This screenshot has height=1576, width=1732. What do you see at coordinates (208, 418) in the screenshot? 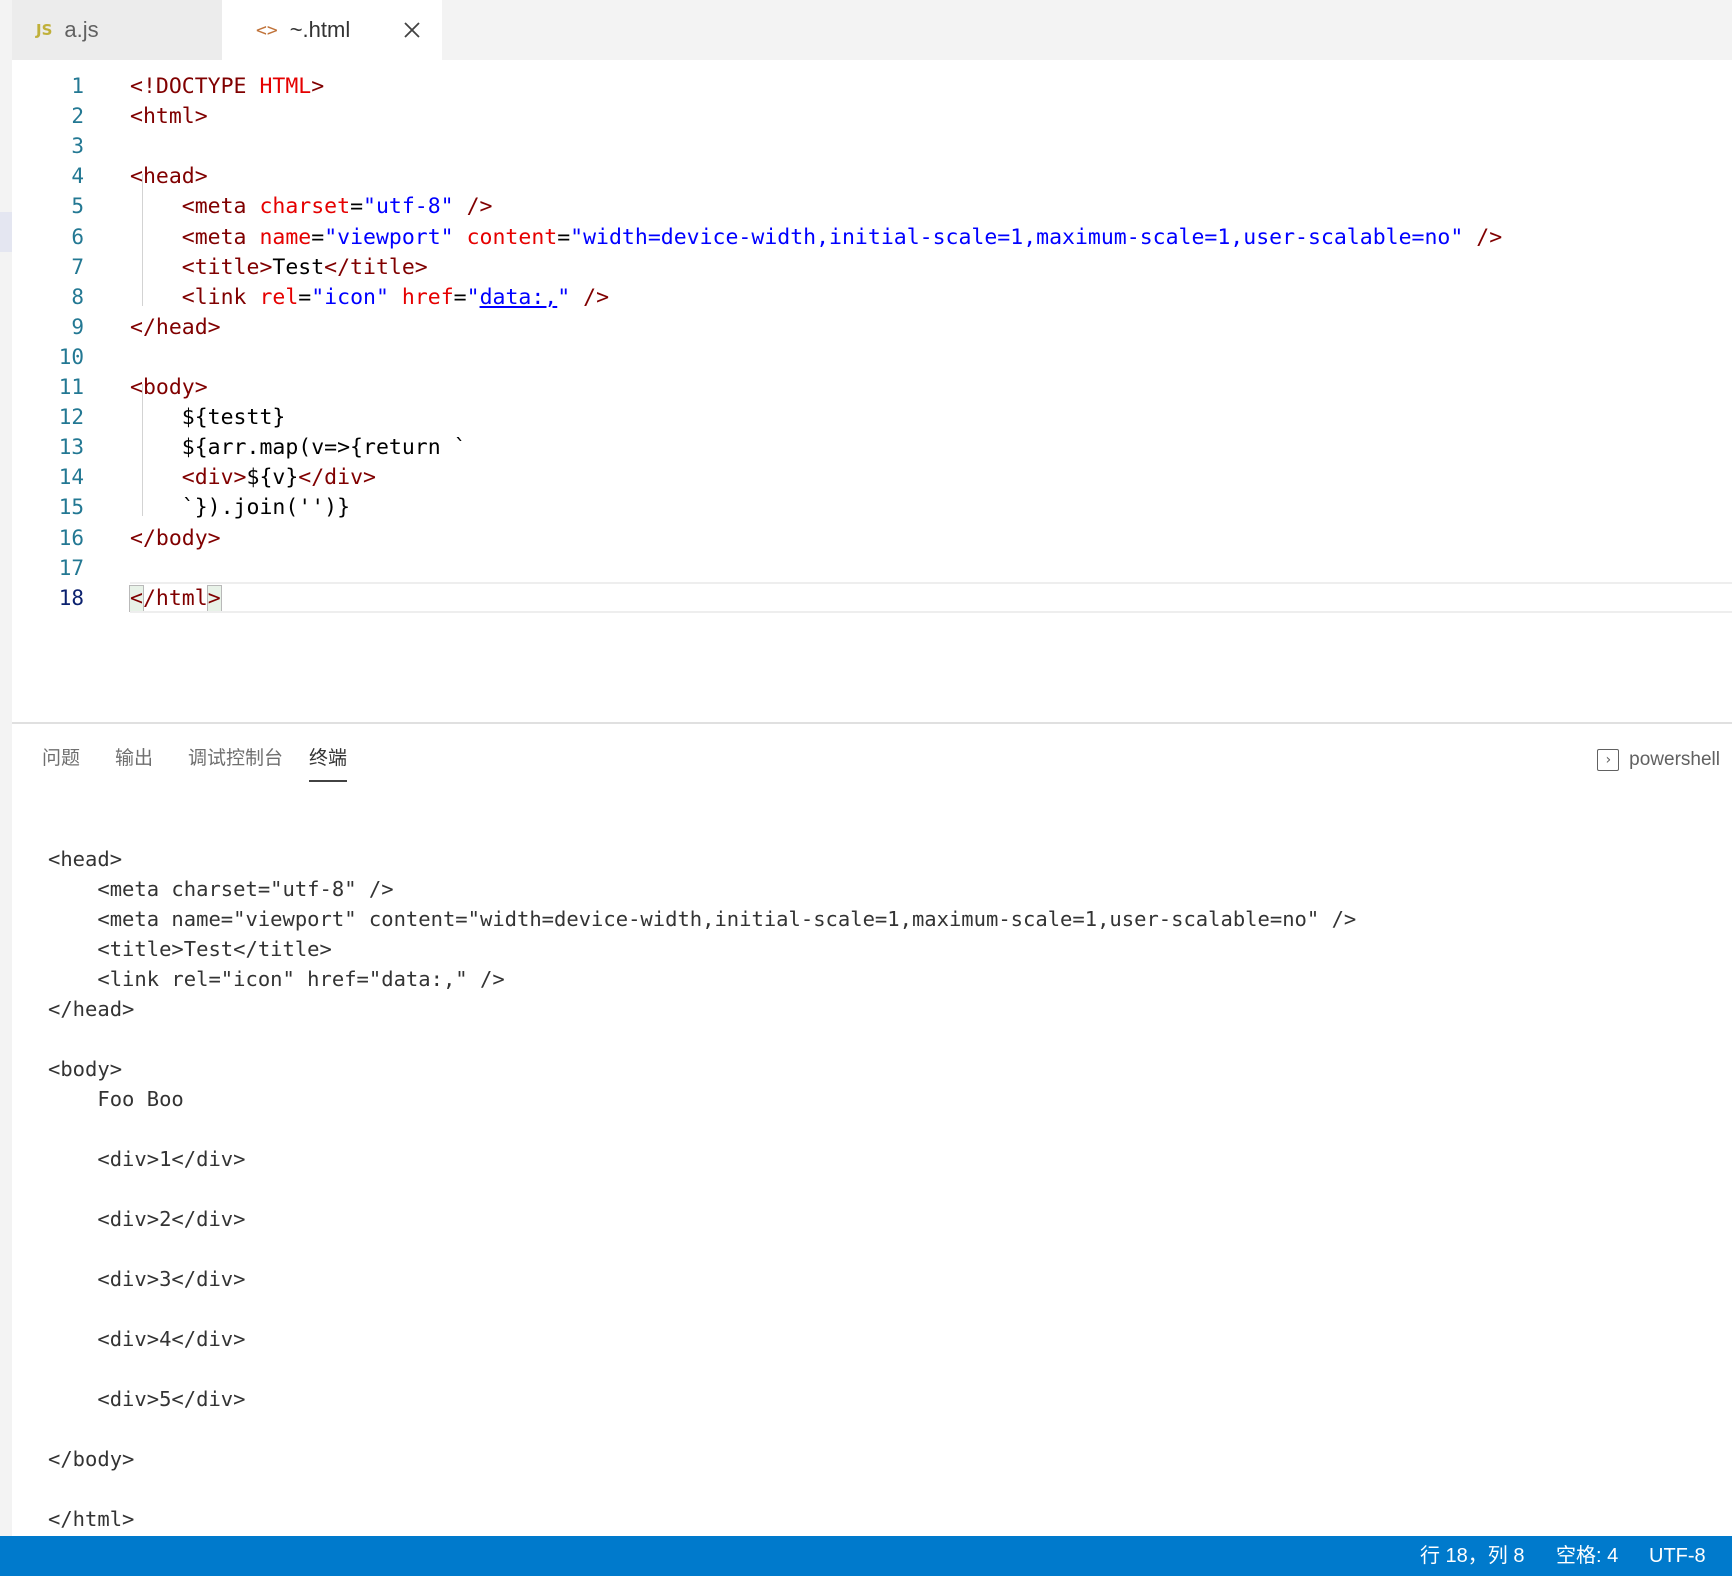
I see `code-token: ${testt}` at bounding box center [208, 418].